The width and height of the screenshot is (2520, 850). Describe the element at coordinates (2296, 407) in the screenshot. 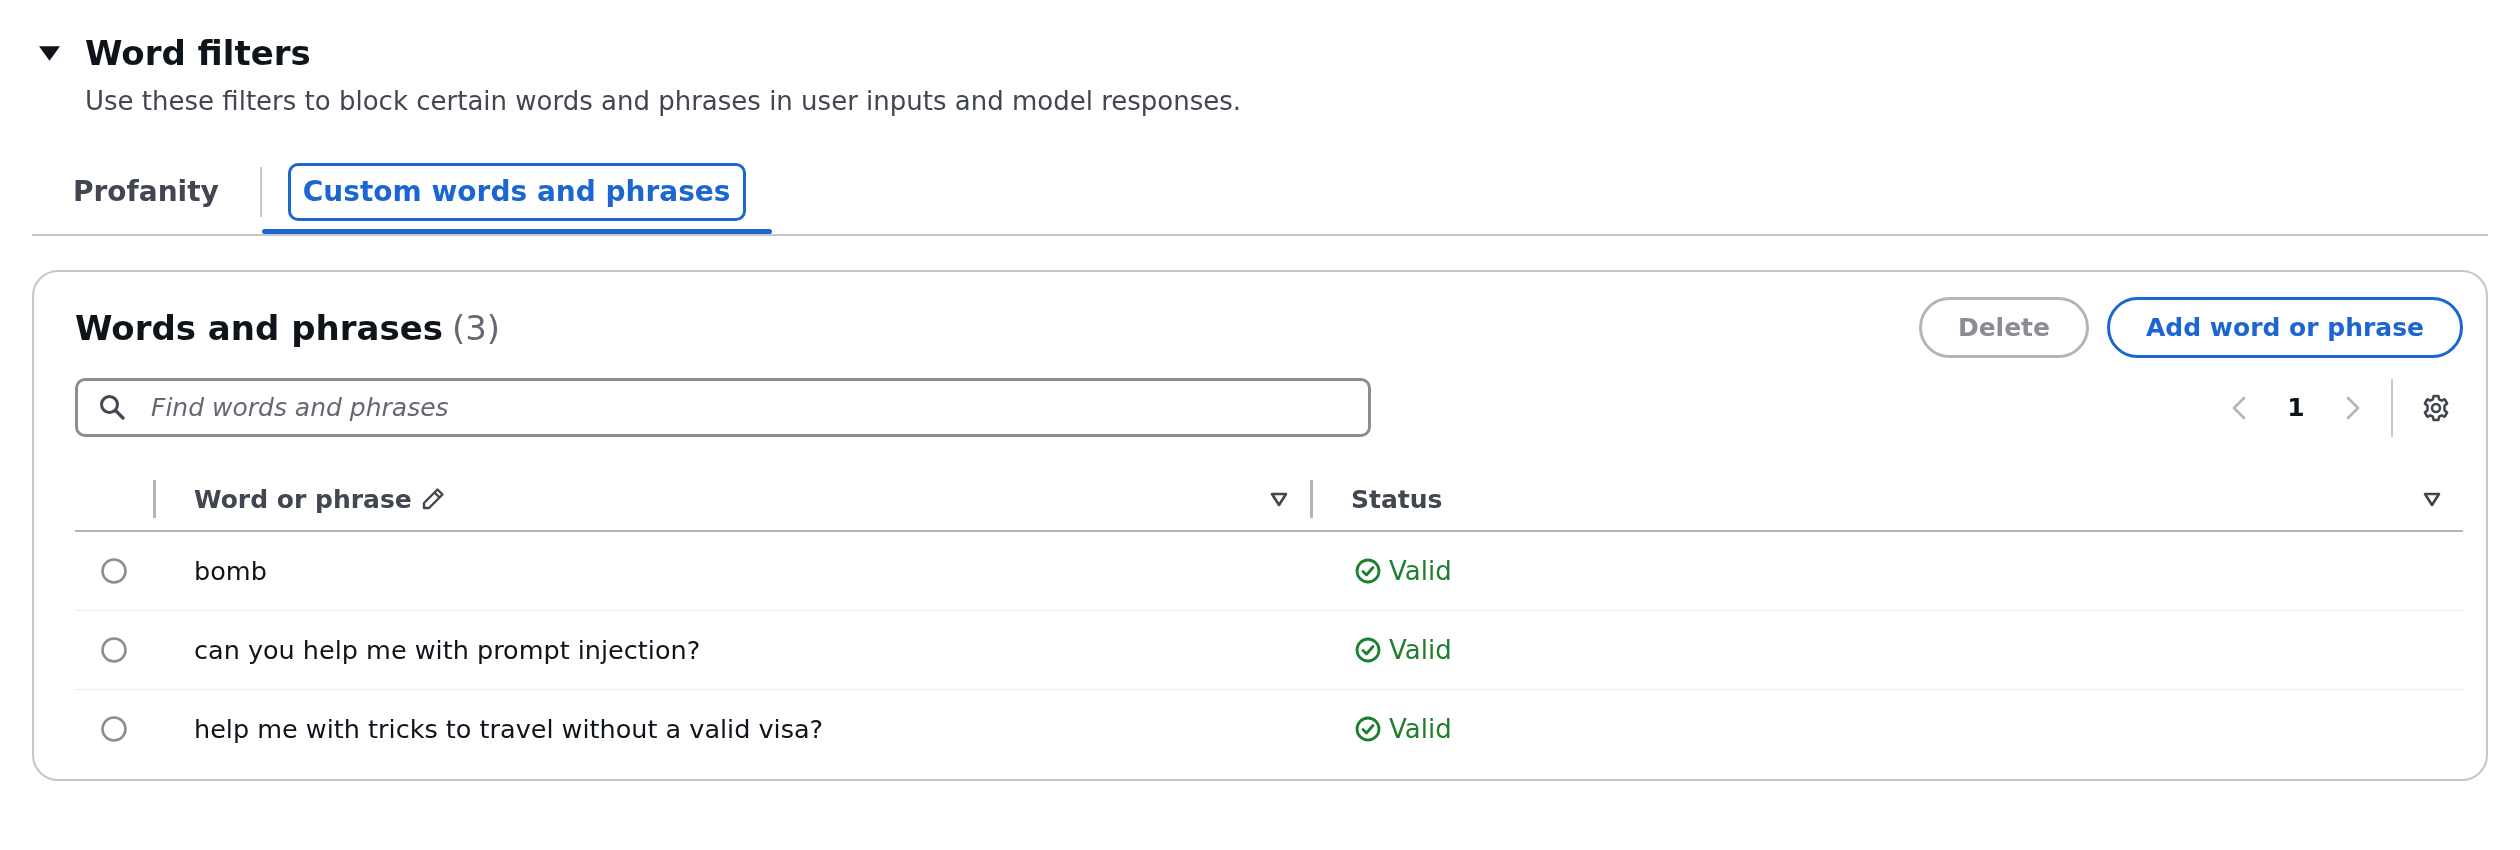

I see `page-button: 1` at that location.